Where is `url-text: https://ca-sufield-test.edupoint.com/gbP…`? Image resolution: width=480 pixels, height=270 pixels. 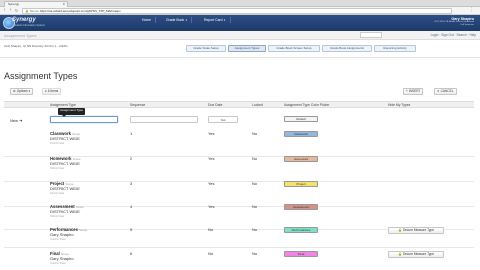
url-text: https://ca-sufield-test.edupoint.com/gbP… is located at coordinates (80, 11).